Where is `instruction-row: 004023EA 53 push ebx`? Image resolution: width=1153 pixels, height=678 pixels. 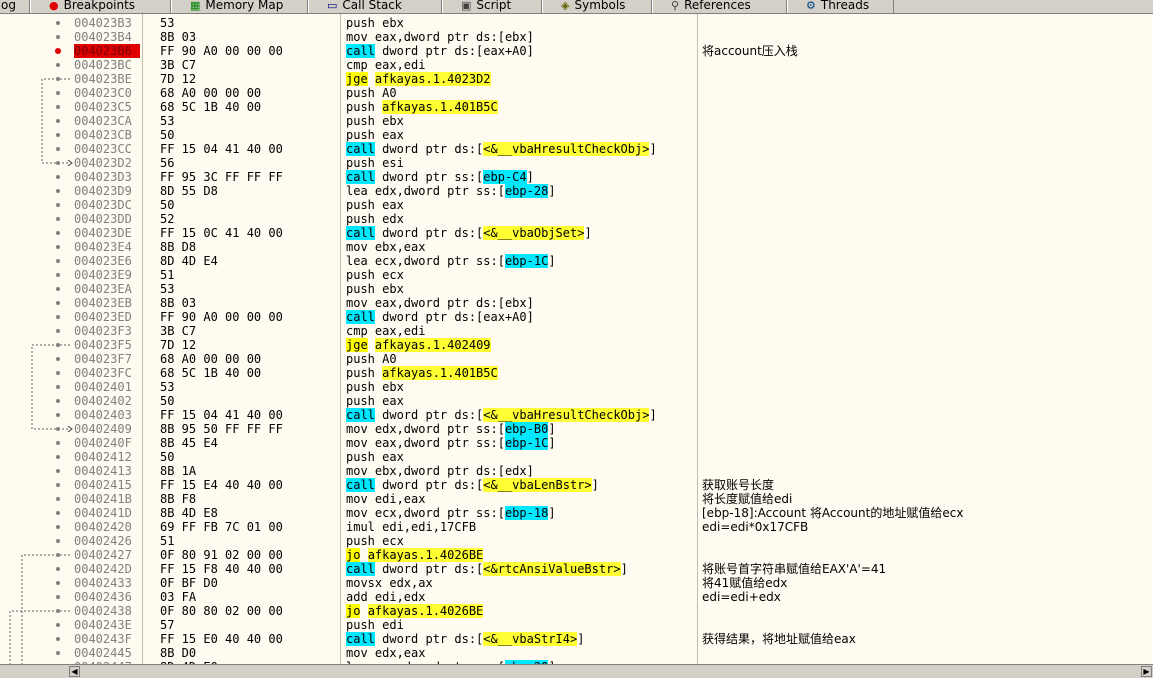
instruction-row: 004023EA 53 push ebx is located at coordinates (576, 289).